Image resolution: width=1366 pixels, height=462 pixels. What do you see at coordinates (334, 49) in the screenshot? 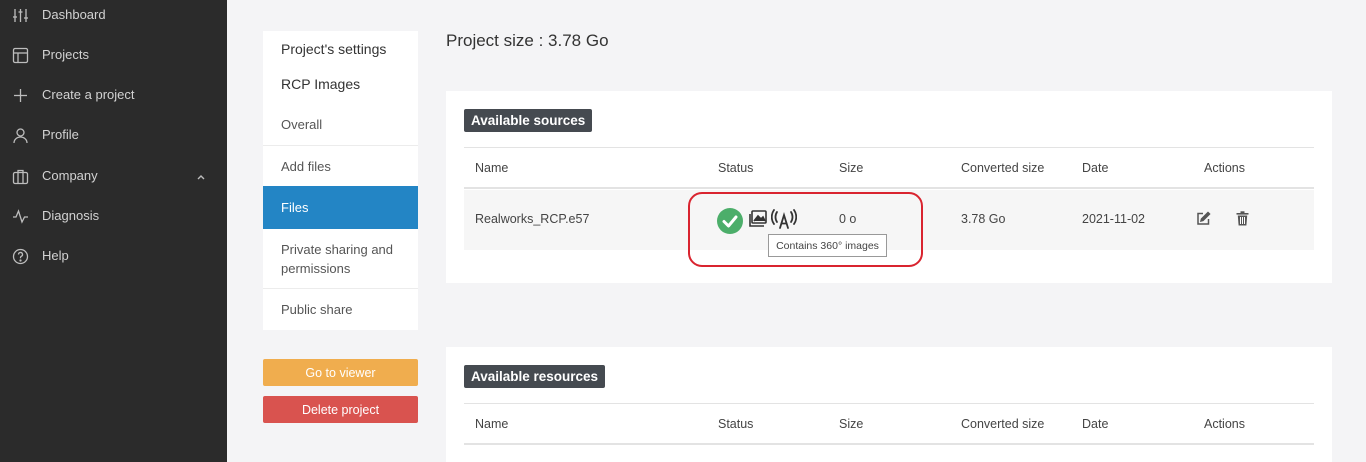
I see `settings-title: Project's settings` at bounding box center [334, 49].